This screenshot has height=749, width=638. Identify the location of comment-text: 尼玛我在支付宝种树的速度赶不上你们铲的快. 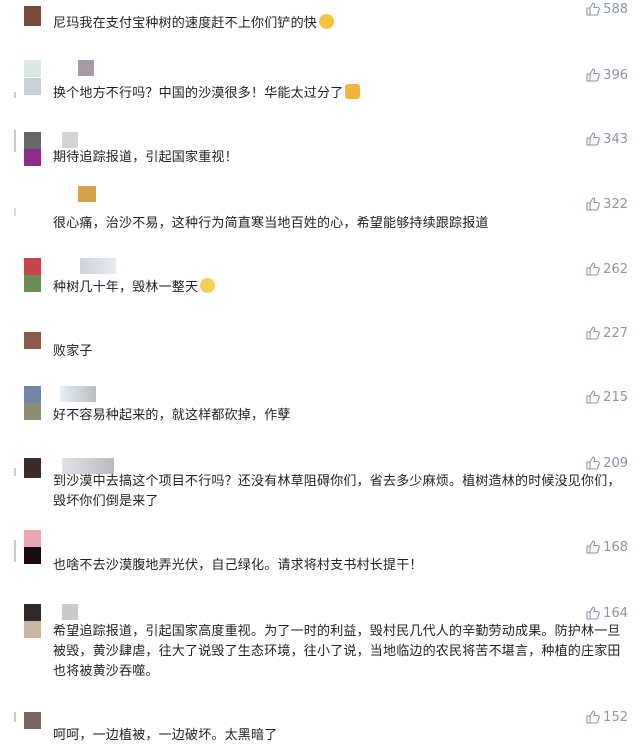
(338, 24).